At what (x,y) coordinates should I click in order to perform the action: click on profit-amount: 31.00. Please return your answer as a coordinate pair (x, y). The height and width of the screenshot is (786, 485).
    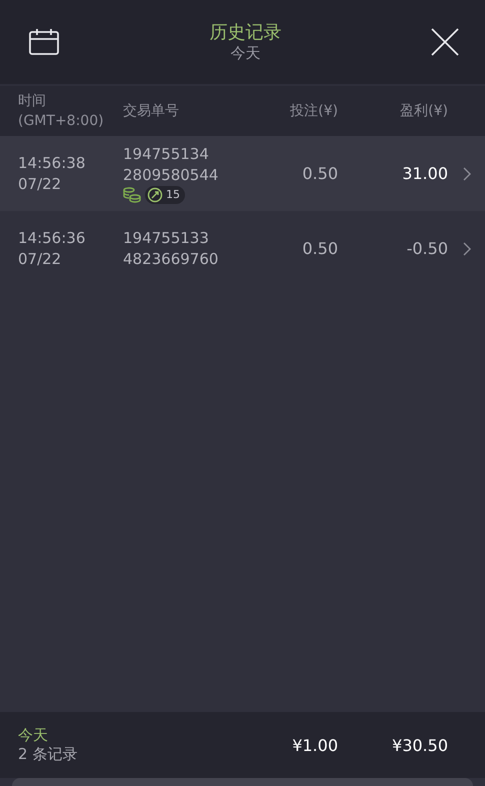
    Looking at the image, I should click on (424, 173).